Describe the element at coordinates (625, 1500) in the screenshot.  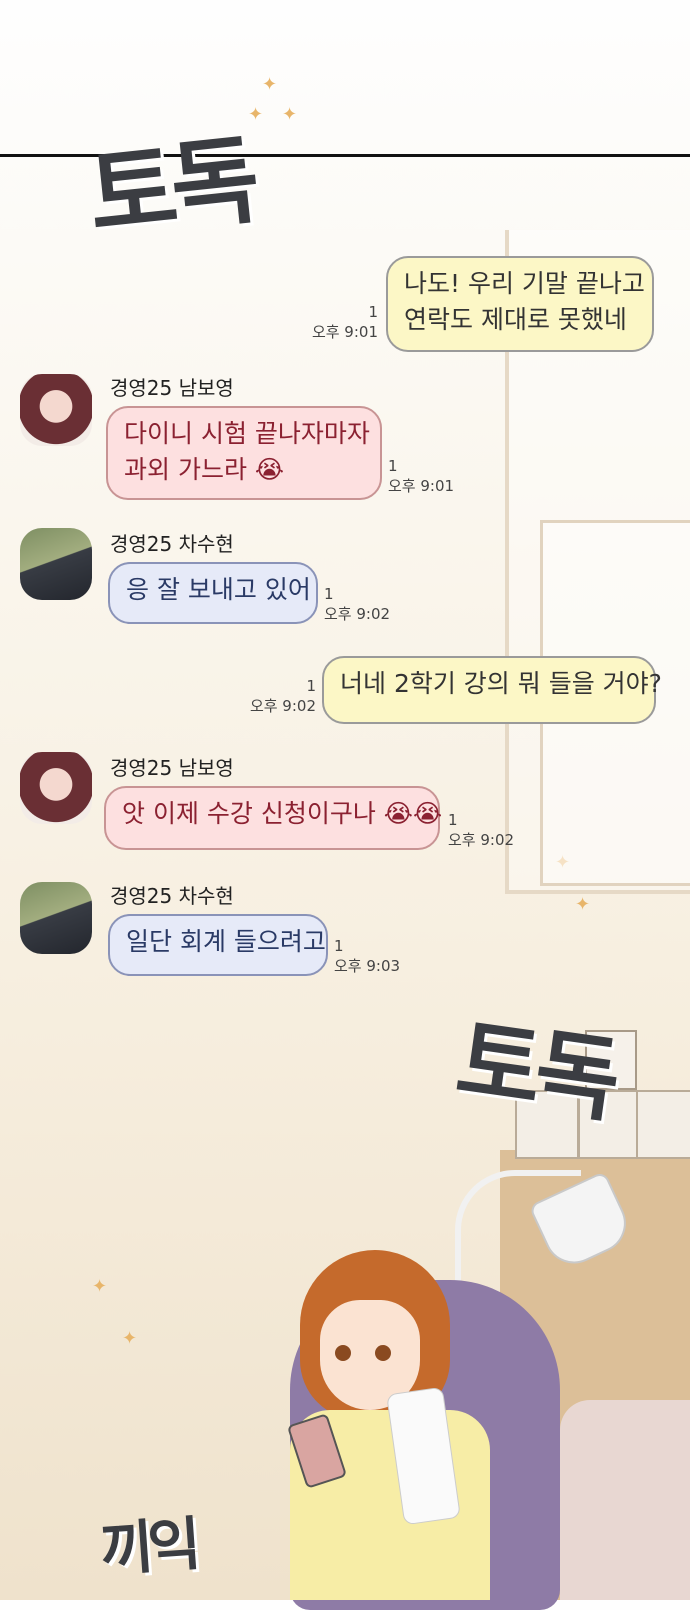
I see `bed-sheet` at that location.